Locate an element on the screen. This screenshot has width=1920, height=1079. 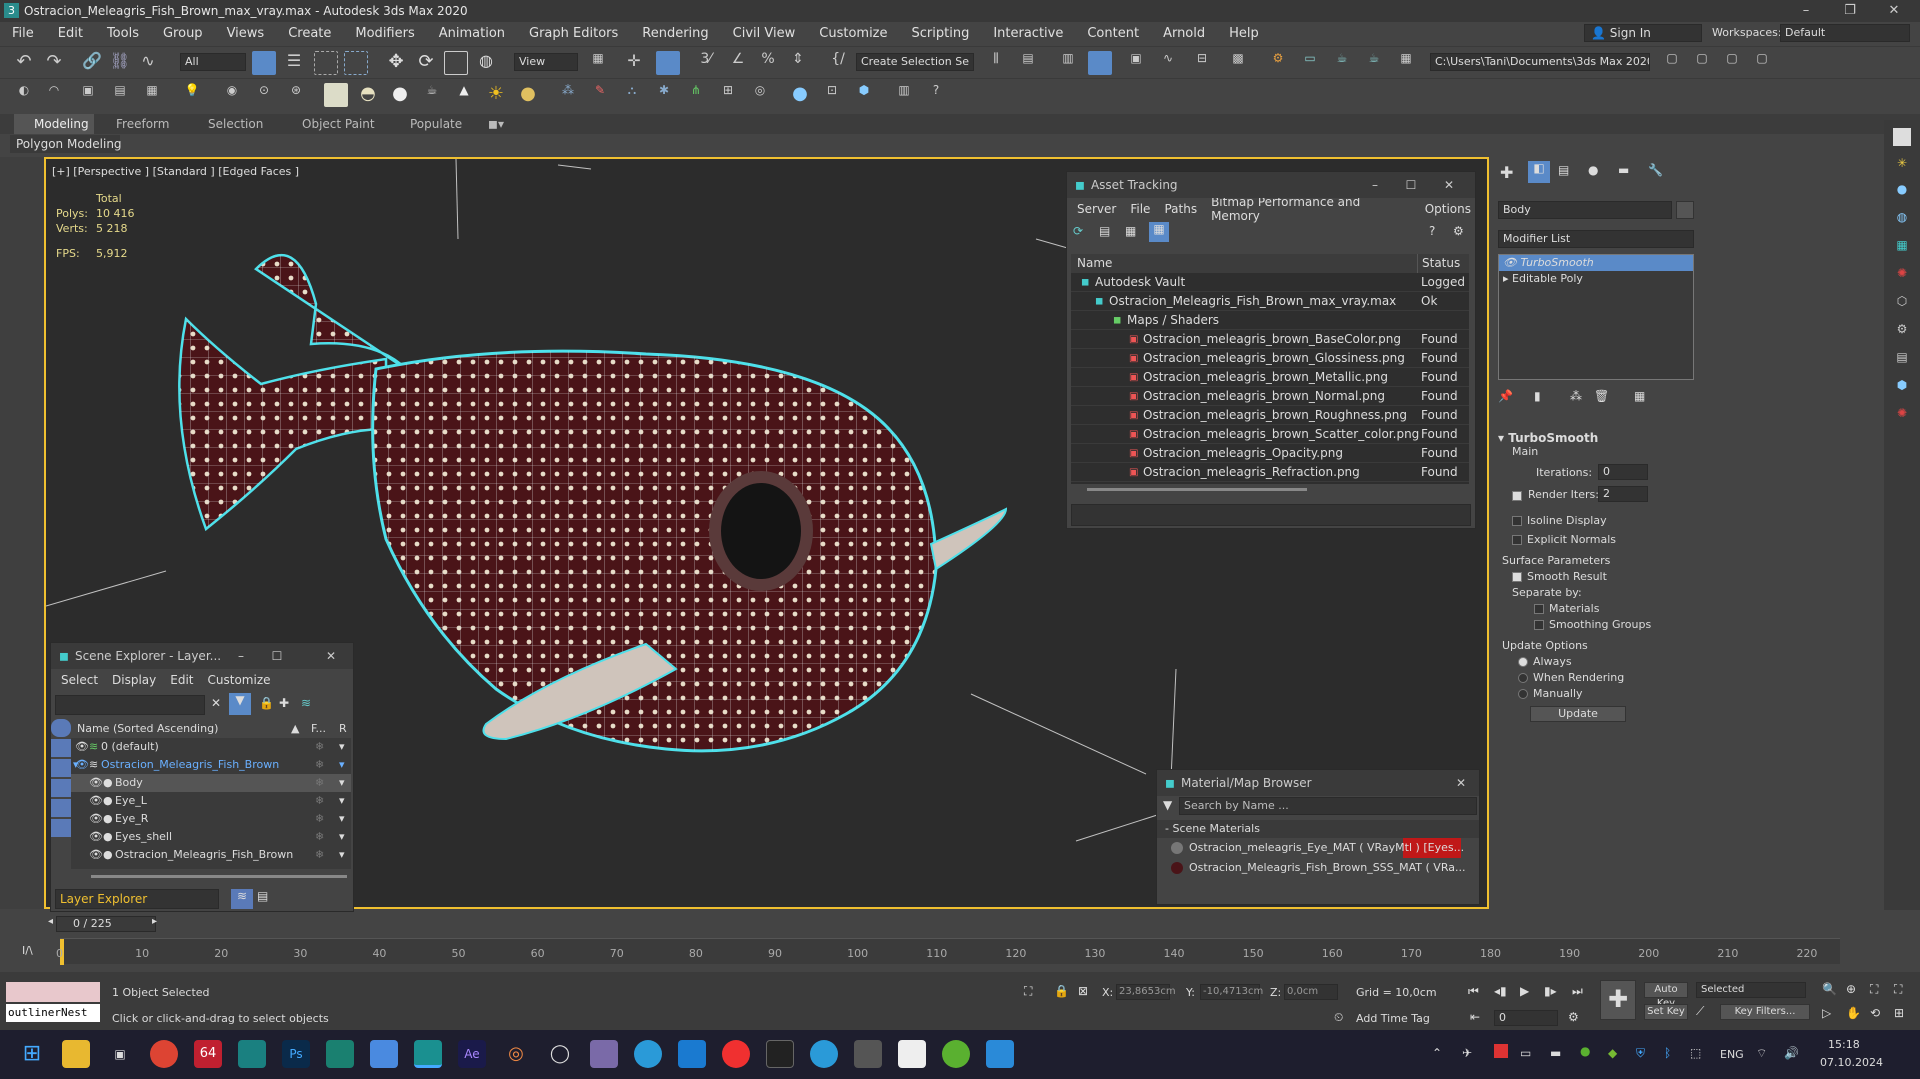
auto-key-button: Auto Key is located at coordinates (1666, 995).